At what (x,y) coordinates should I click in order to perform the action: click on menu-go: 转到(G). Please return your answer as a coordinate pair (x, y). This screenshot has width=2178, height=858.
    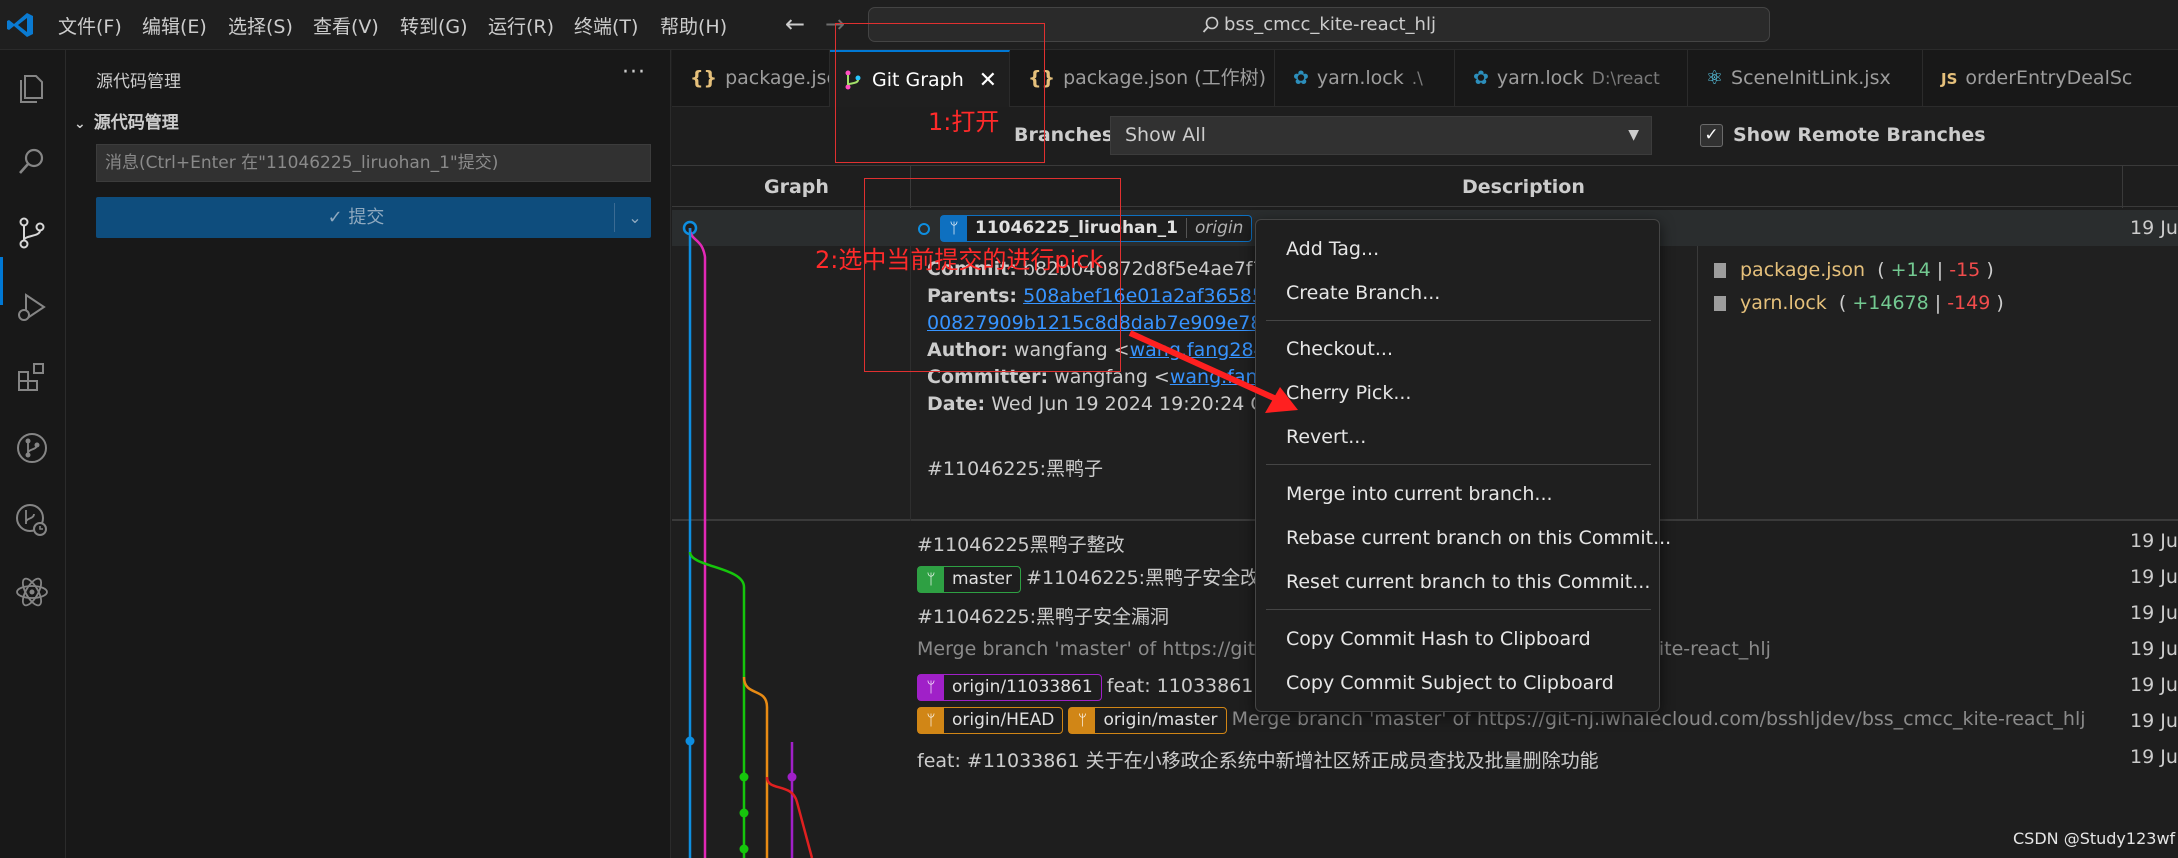
    Looking at the image, I should click on (434, 25).